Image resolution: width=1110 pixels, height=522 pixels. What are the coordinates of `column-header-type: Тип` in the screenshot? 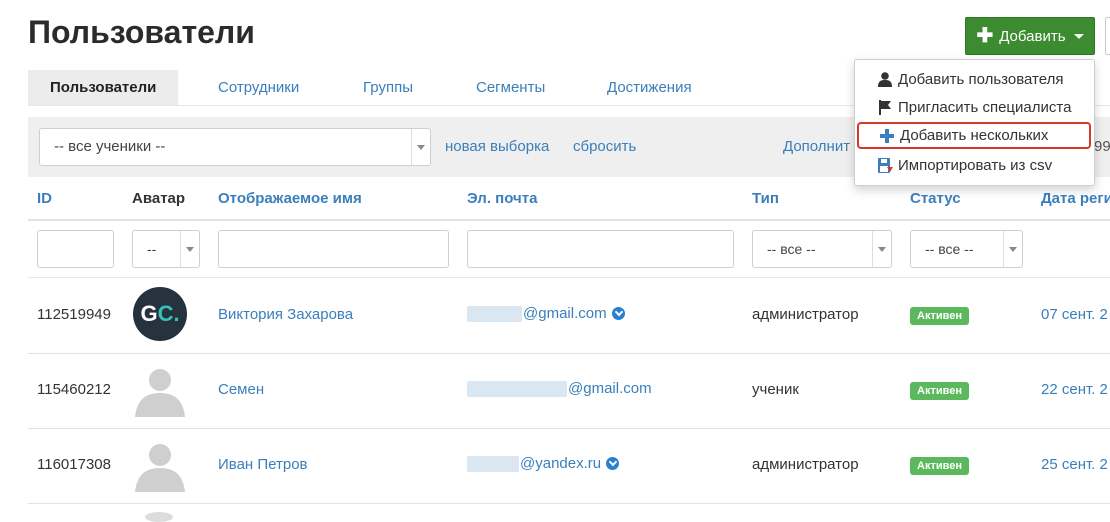 It's located at (765, 198).